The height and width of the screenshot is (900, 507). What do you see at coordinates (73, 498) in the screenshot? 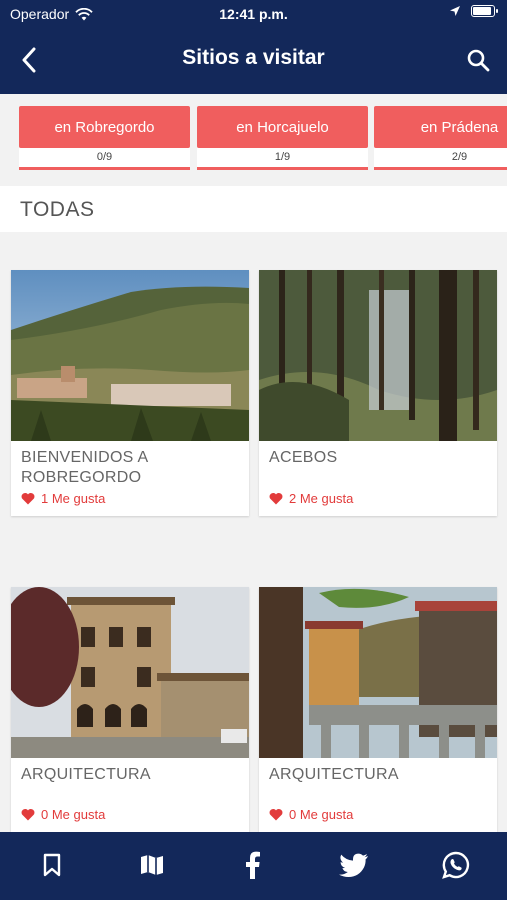
I see `likes-label: 1 Me gusta` at bounding box center [73, 498].